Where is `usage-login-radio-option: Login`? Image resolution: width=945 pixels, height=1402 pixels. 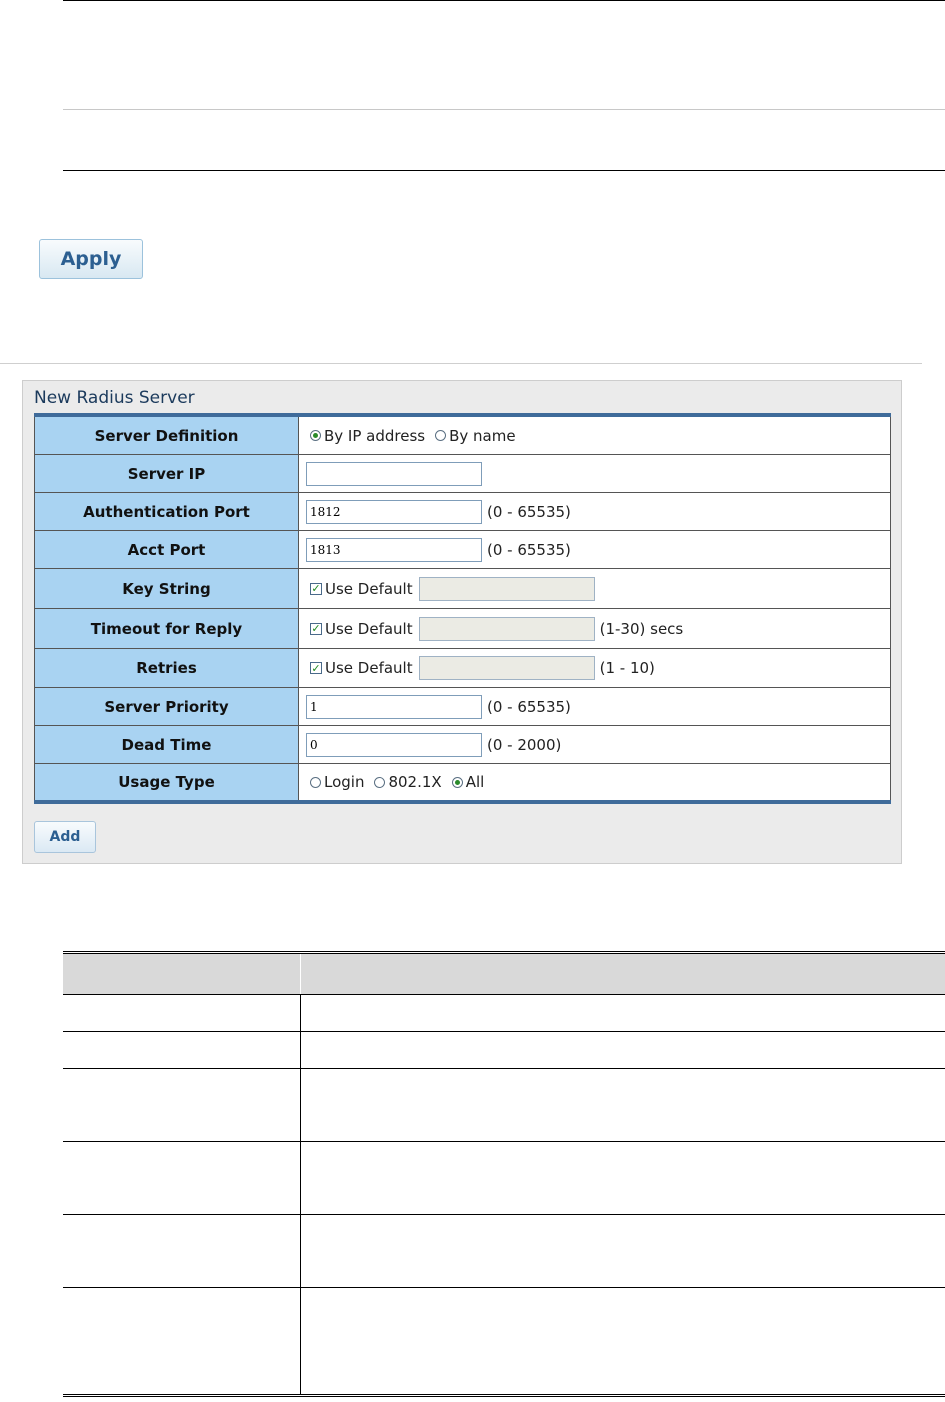
usage-login-radio-option: Login is located at coordinates (335, 782).